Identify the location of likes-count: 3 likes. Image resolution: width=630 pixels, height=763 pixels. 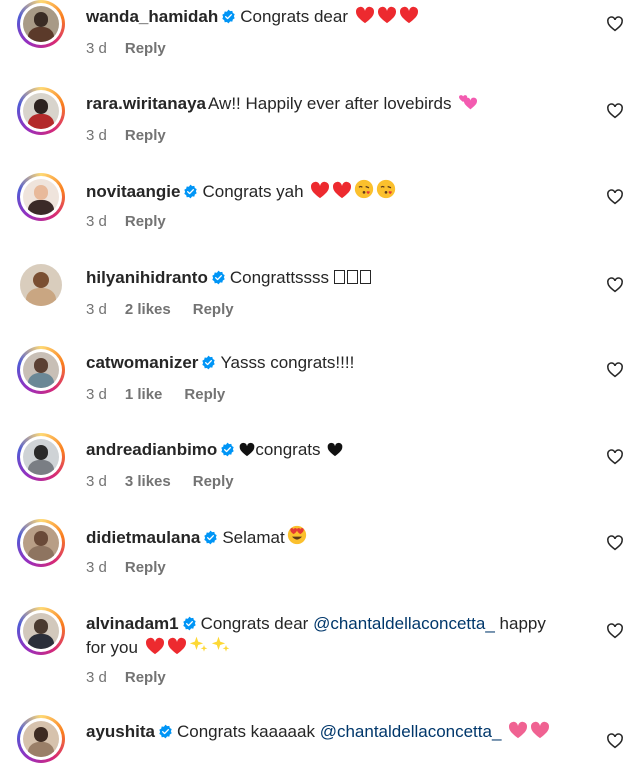
(148, 481).